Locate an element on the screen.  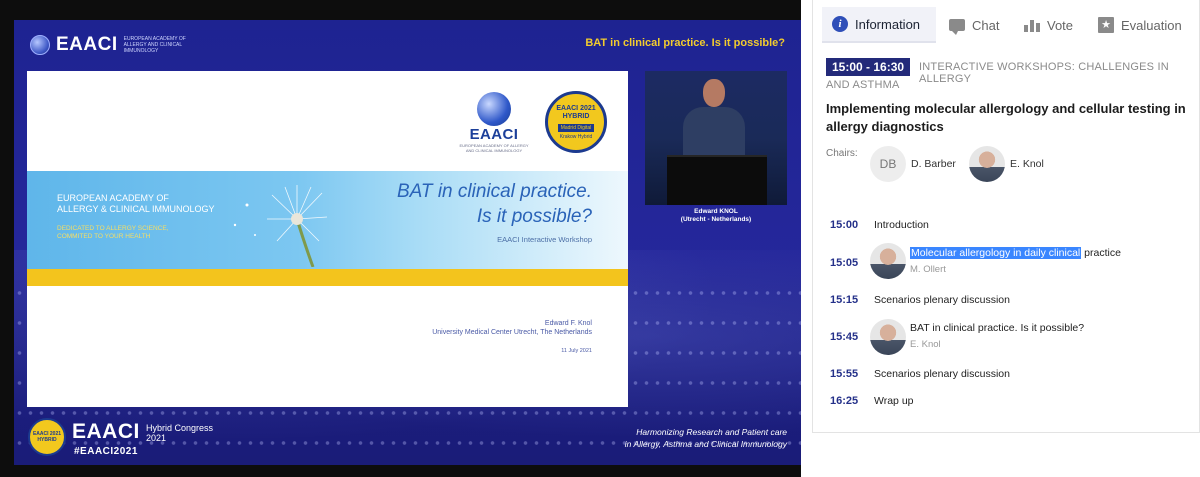
tab-vote-label: Vote is located at coordinates (1060, 25).